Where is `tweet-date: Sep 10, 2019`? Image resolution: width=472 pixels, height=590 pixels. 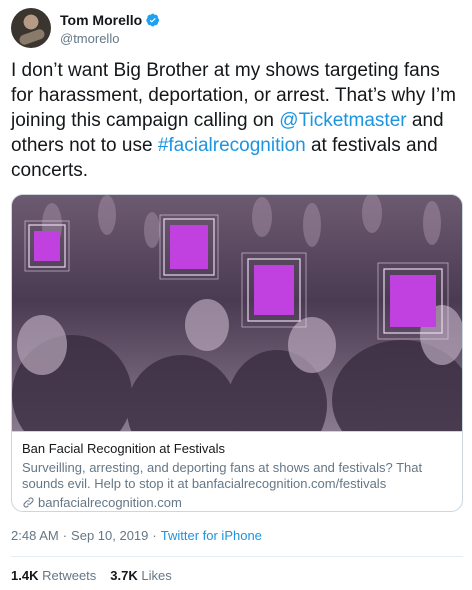 tweet-date: Sep 10, 2019 is located at coordinates (109, 535).